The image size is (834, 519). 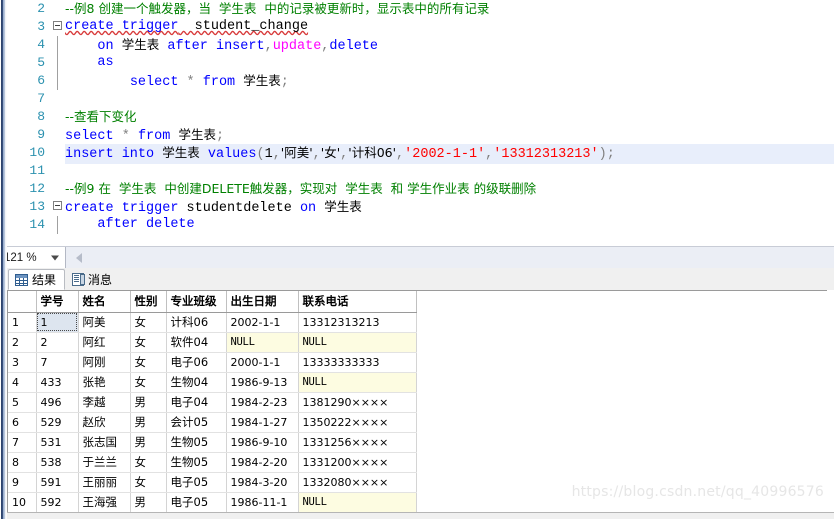 I want to click on horizontal-scrollbar-track, so click(x=460, y=258).